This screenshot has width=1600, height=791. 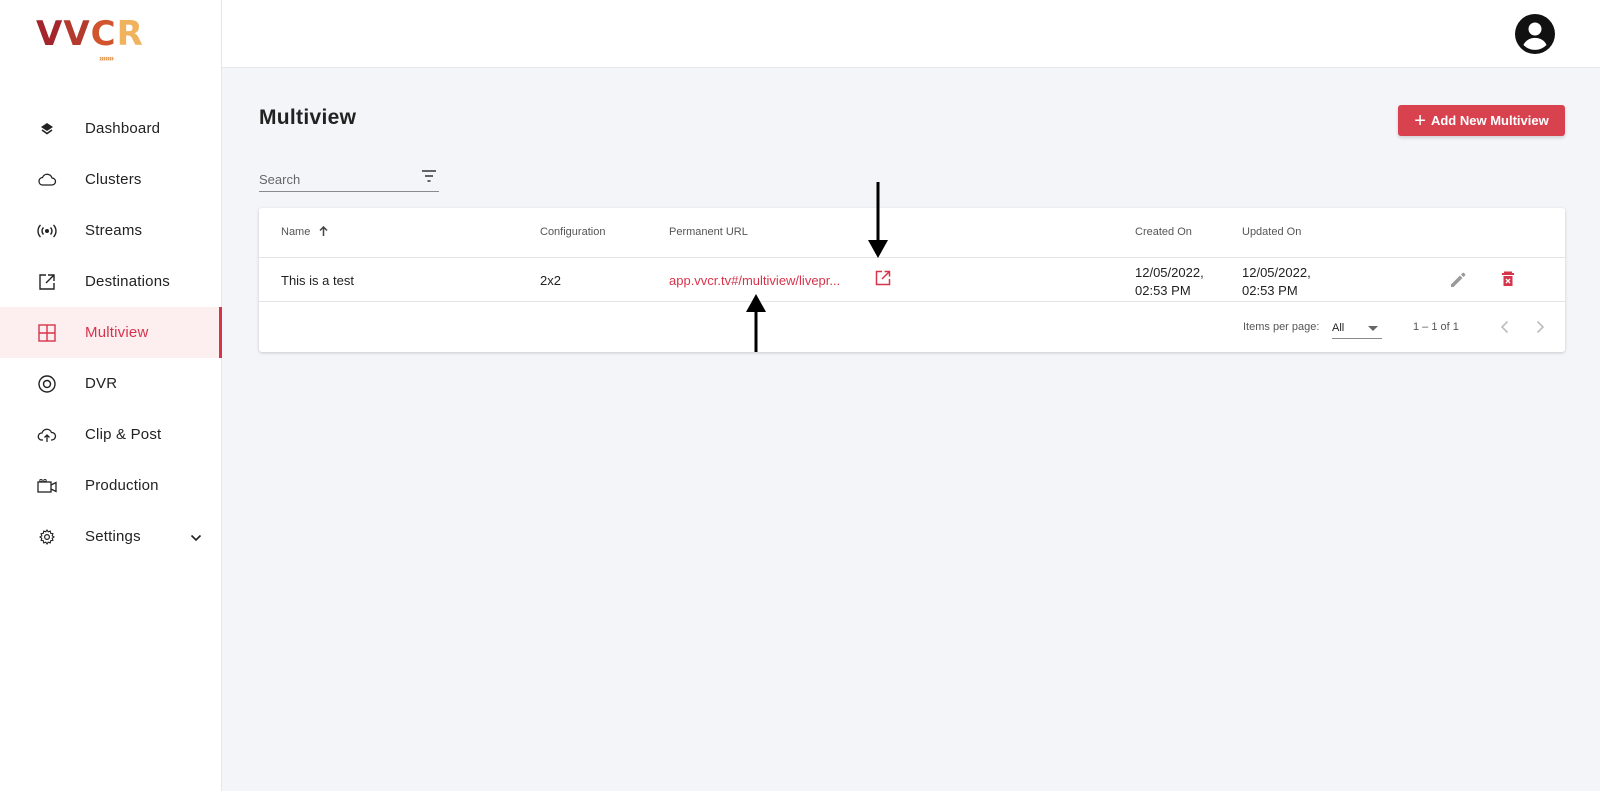 I want to click on updated-on-time: 02:53 PM, so click(x=1270, y=290).